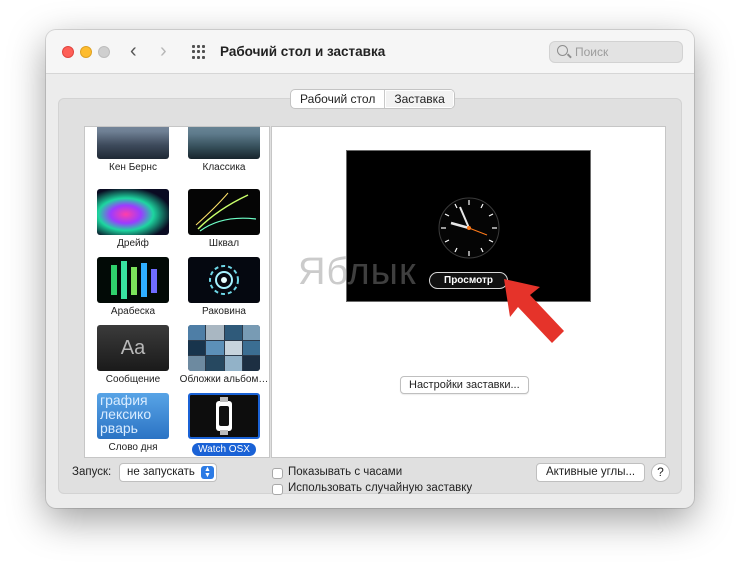 The height and width of the screenshot is (570, 740). What do you see at coordinates (468, 280) in the screenshot?
I see `preview-button: Просмотр` at bounding box center [468, 280].